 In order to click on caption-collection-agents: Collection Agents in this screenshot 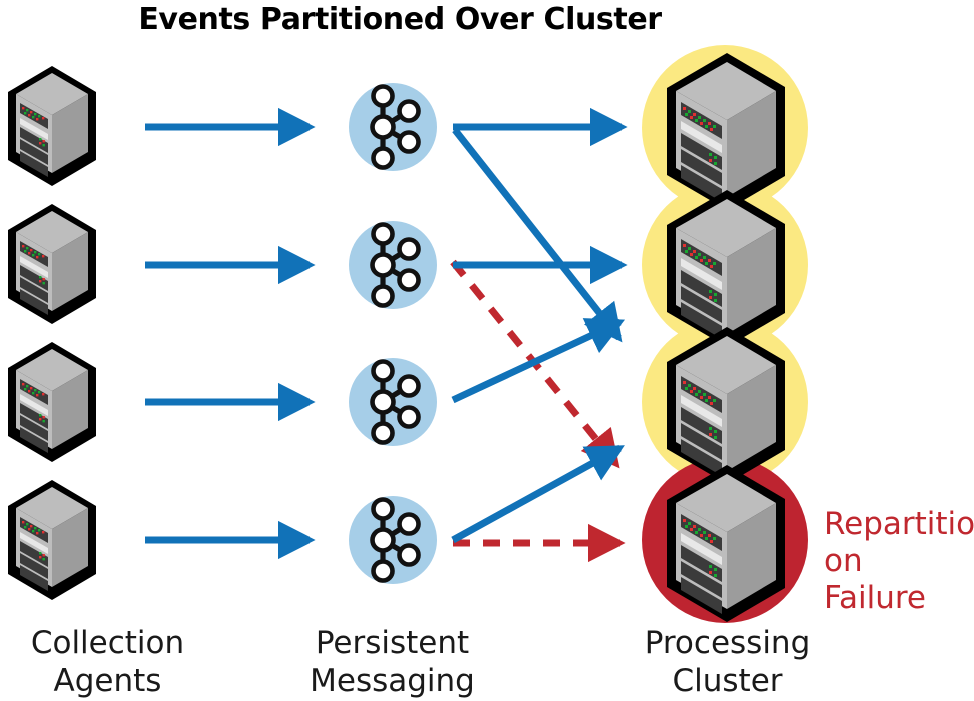, I will do `click(107, 662)`.